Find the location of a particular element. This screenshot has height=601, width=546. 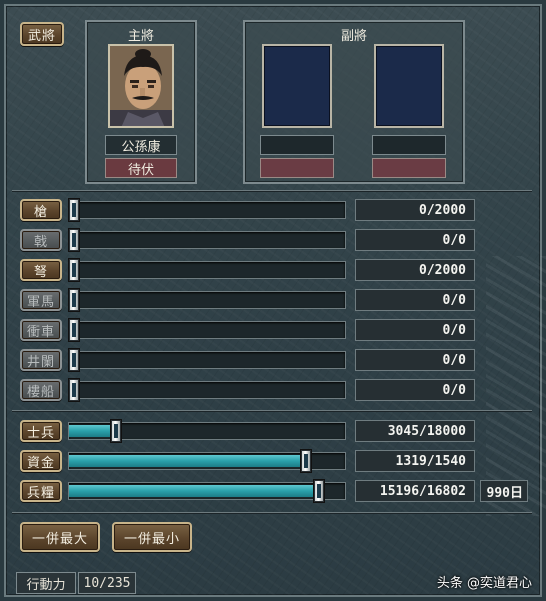

resource-slider-ram is located at coordinates (207, 330).